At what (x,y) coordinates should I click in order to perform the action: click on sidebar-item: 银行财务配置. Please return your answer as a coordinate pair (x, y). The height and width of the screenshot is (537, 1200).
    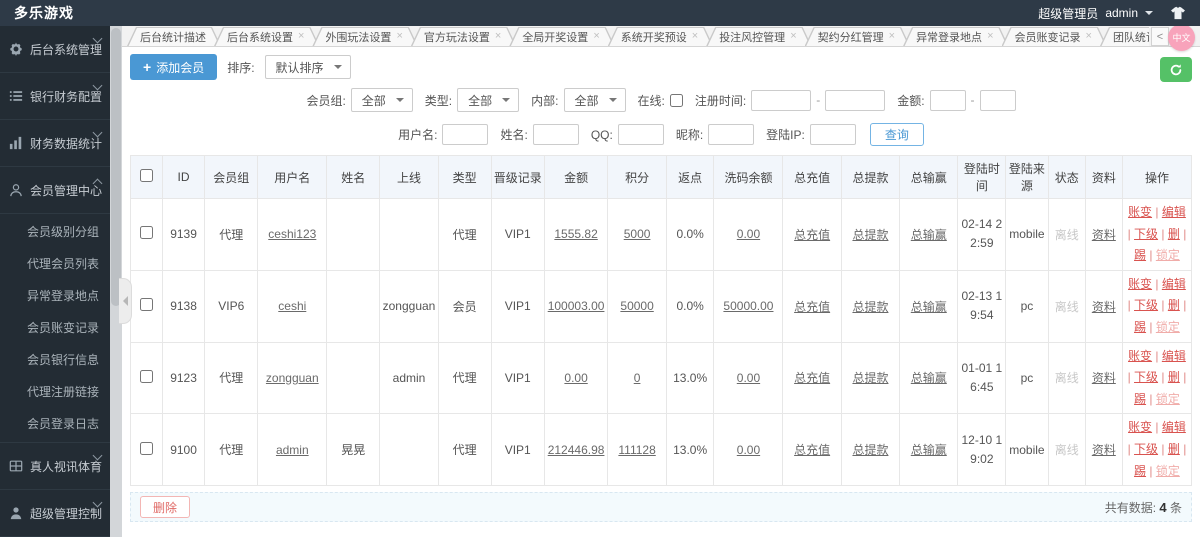
    Looking at the image, I should click on (55, 96).